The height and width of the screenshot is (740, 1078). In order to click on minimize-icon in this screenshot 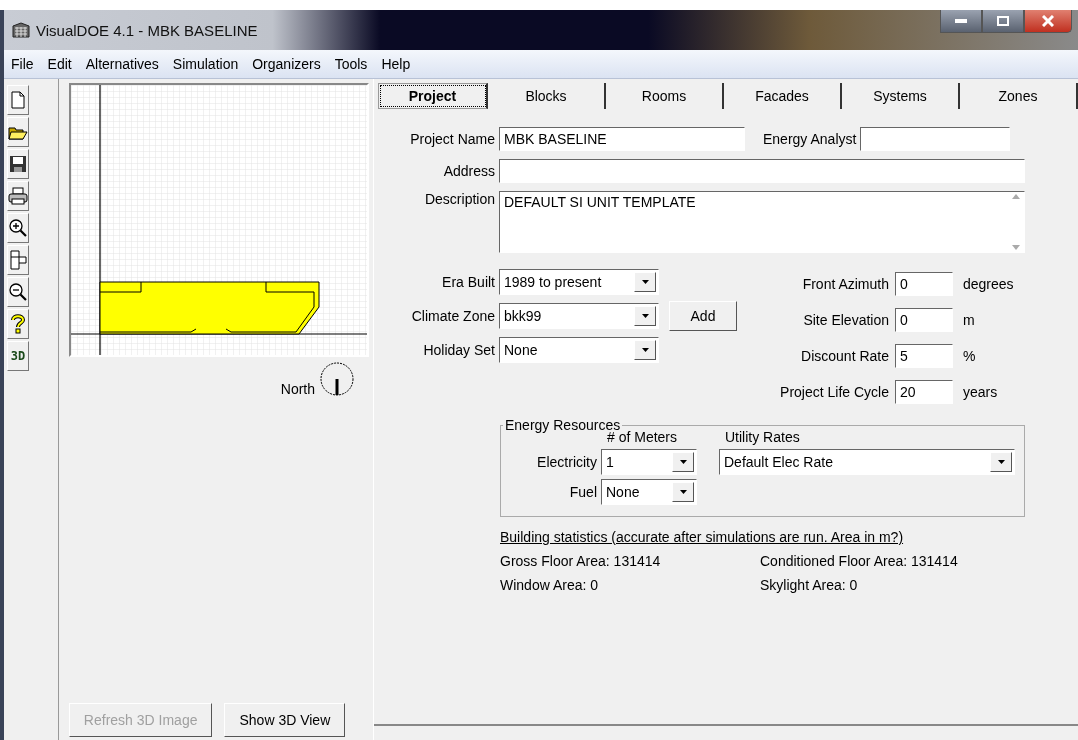, I will do `click(961, 21)`.